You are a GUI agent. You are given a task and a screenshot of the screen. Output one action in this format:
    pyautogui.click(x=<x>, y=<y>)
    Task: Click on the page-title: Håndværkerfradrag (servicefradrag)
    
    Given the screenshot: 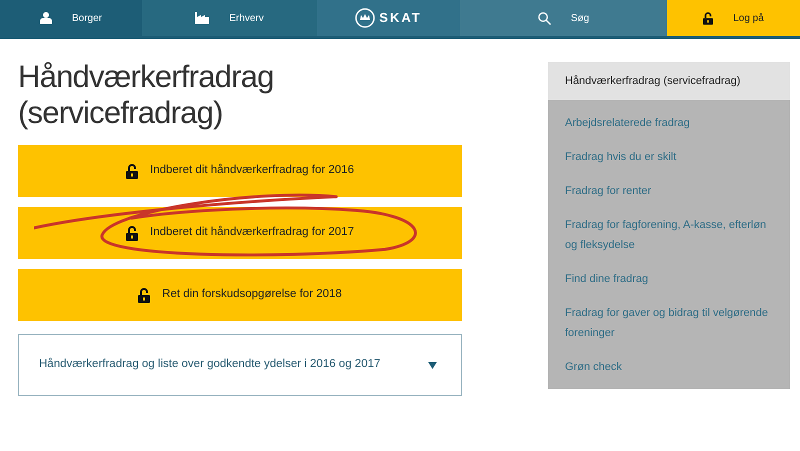 What is the action you would take?
    pyautogui.click(x=146, y=95)
    